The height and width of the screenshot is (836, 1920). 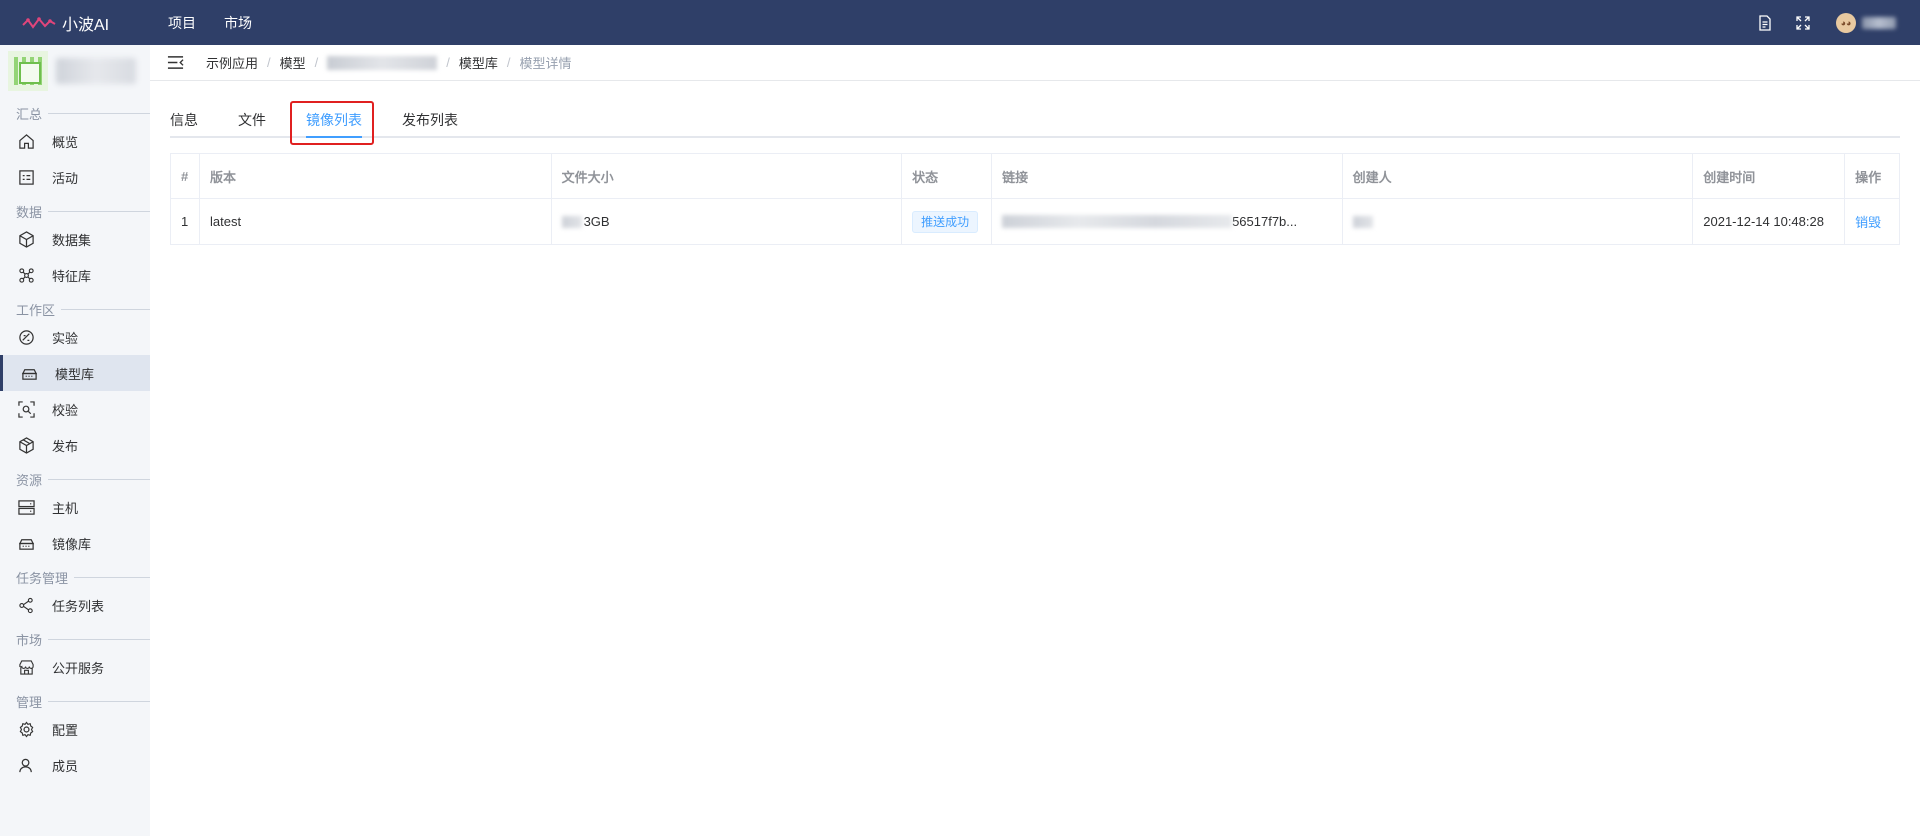 What do you see at coordinates (28, 71) in the screenshot?
I see `project-avatar` at bounding box center [28, 71].